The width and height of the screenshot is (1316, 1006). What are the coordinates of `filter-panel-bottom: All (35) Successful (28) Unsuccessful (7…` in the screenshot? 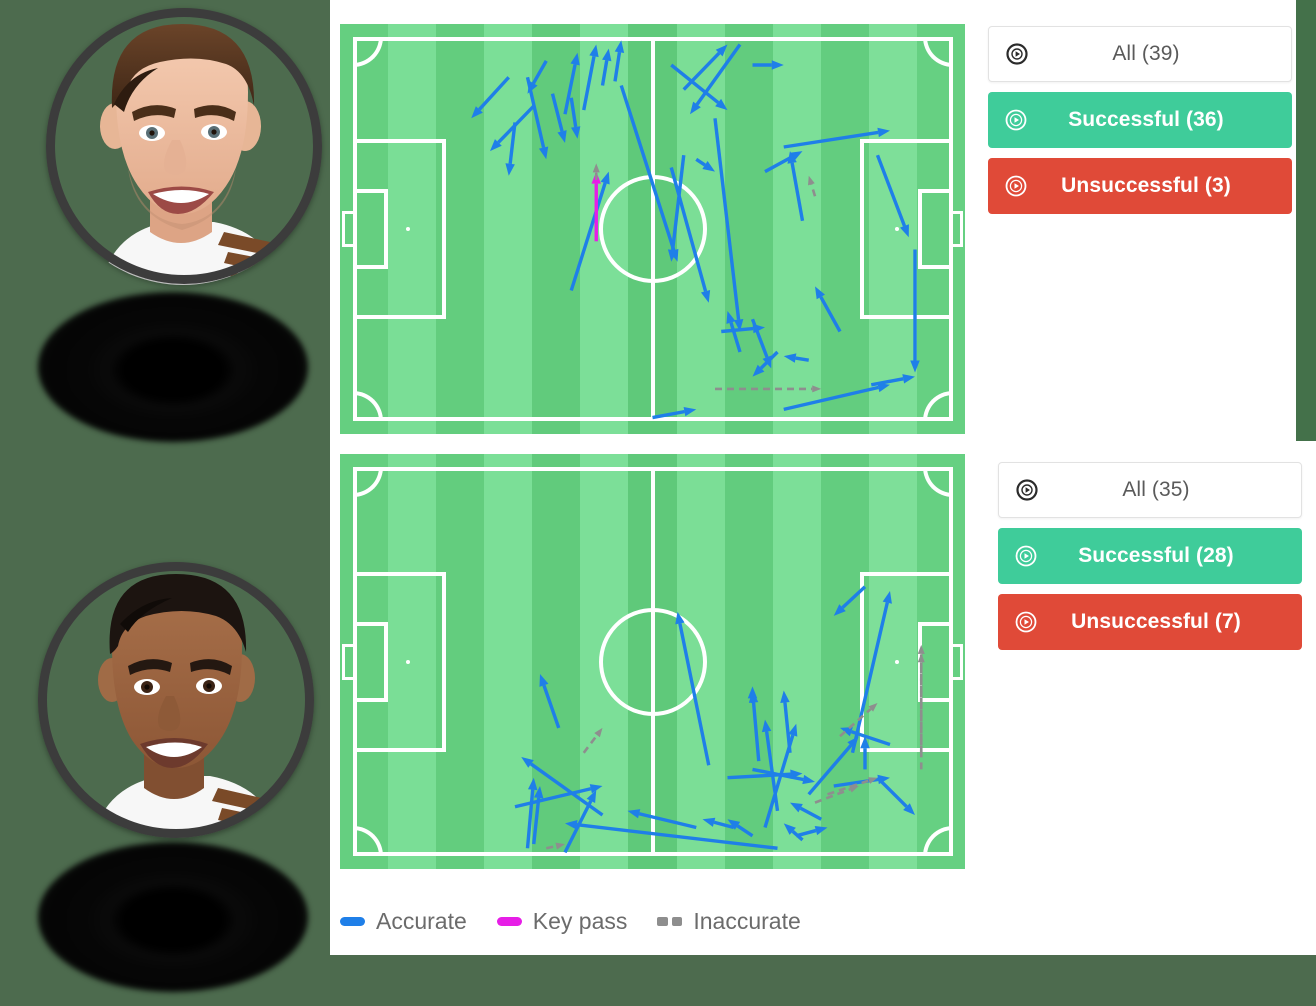 It's located at (1150, 561).